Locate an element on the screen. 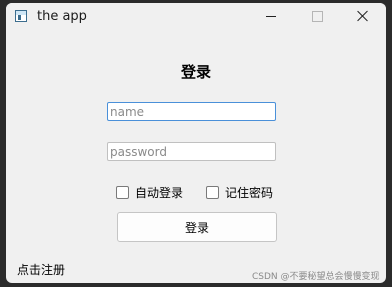  minimize-icon is located at coordinates (271, 16).